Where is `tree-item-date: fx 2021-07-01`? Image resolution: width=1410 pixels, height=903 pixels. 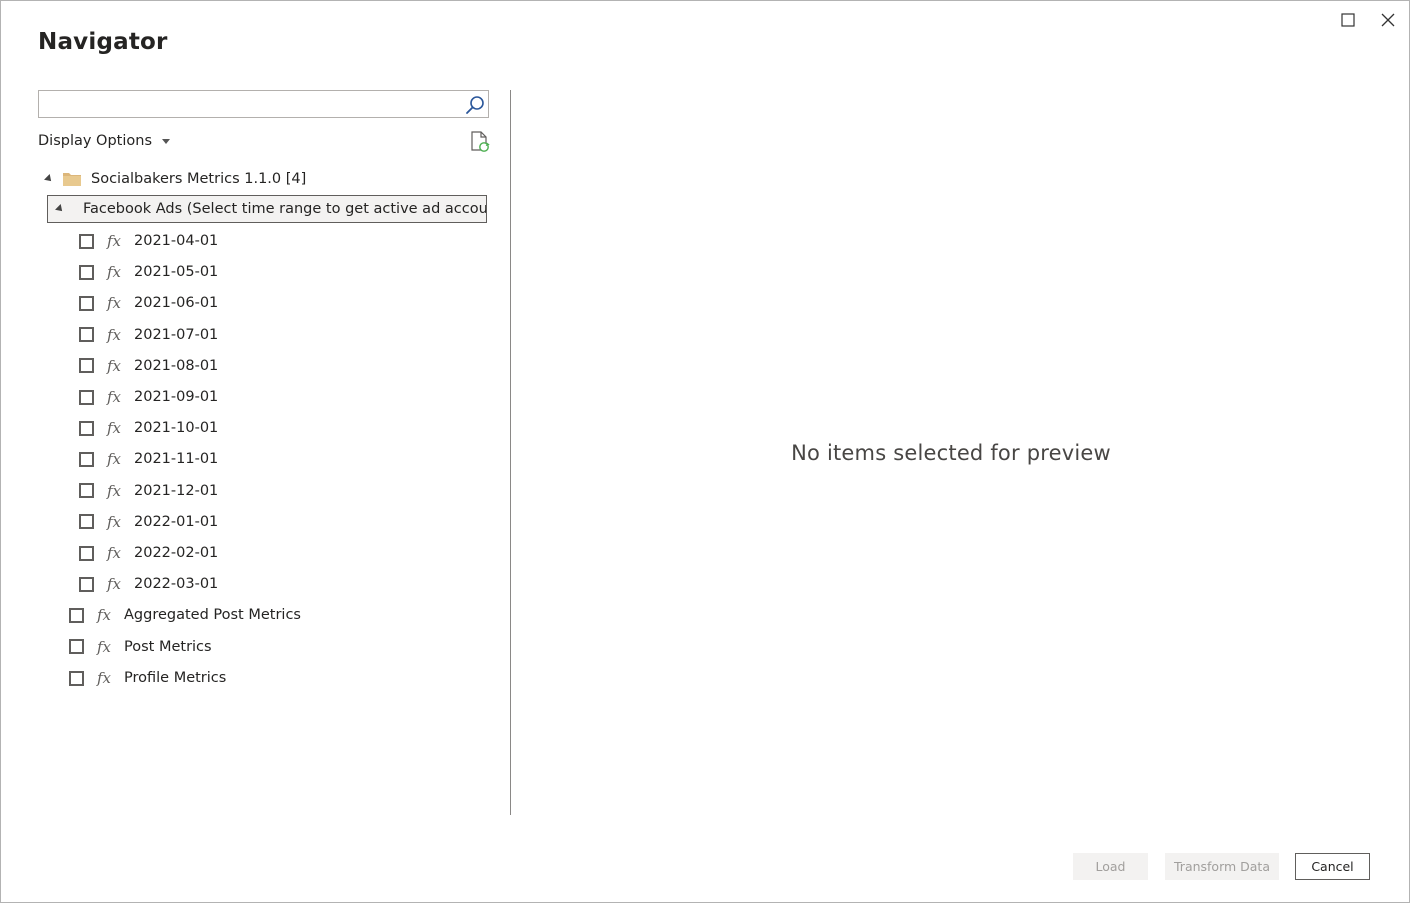
tree-item-date: fx 2021-07-01 is located at coordinates (148, 335).